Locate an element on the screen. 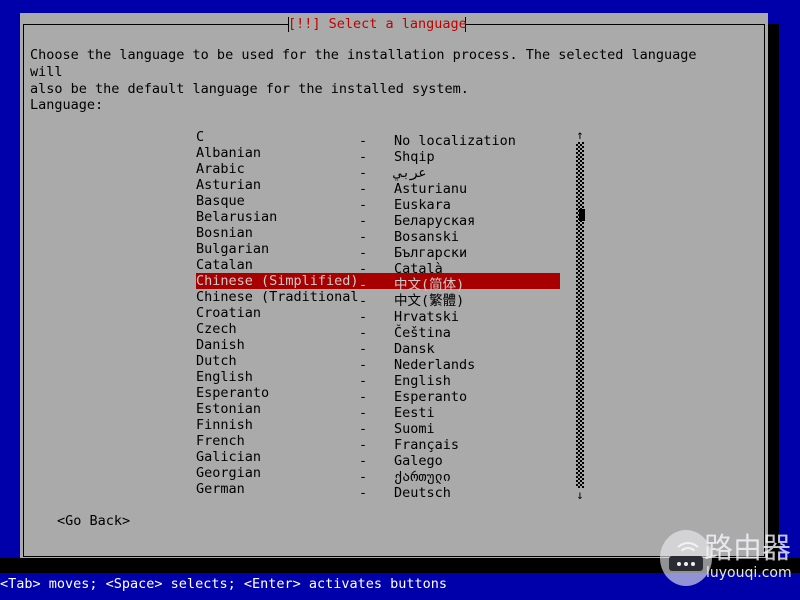 This screenshot has width=800, height=600. scrollbar-track is located at coordinates (580, 315).